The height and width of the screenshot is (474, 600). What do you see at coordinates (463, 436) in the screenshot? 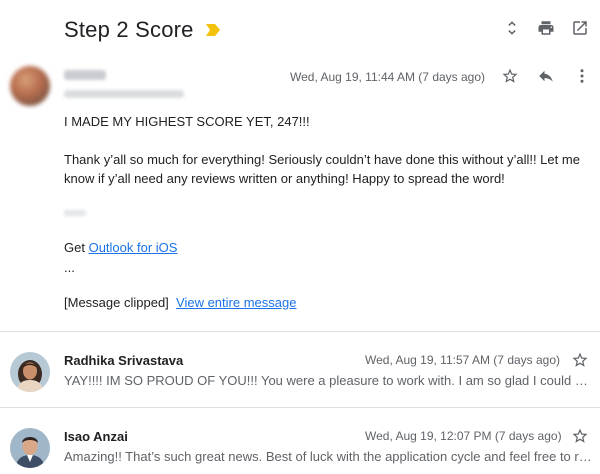
I see `message-date: Wed, Aug 19, 12:07 PM (7 days ago)` at bounding box center [463, 436].